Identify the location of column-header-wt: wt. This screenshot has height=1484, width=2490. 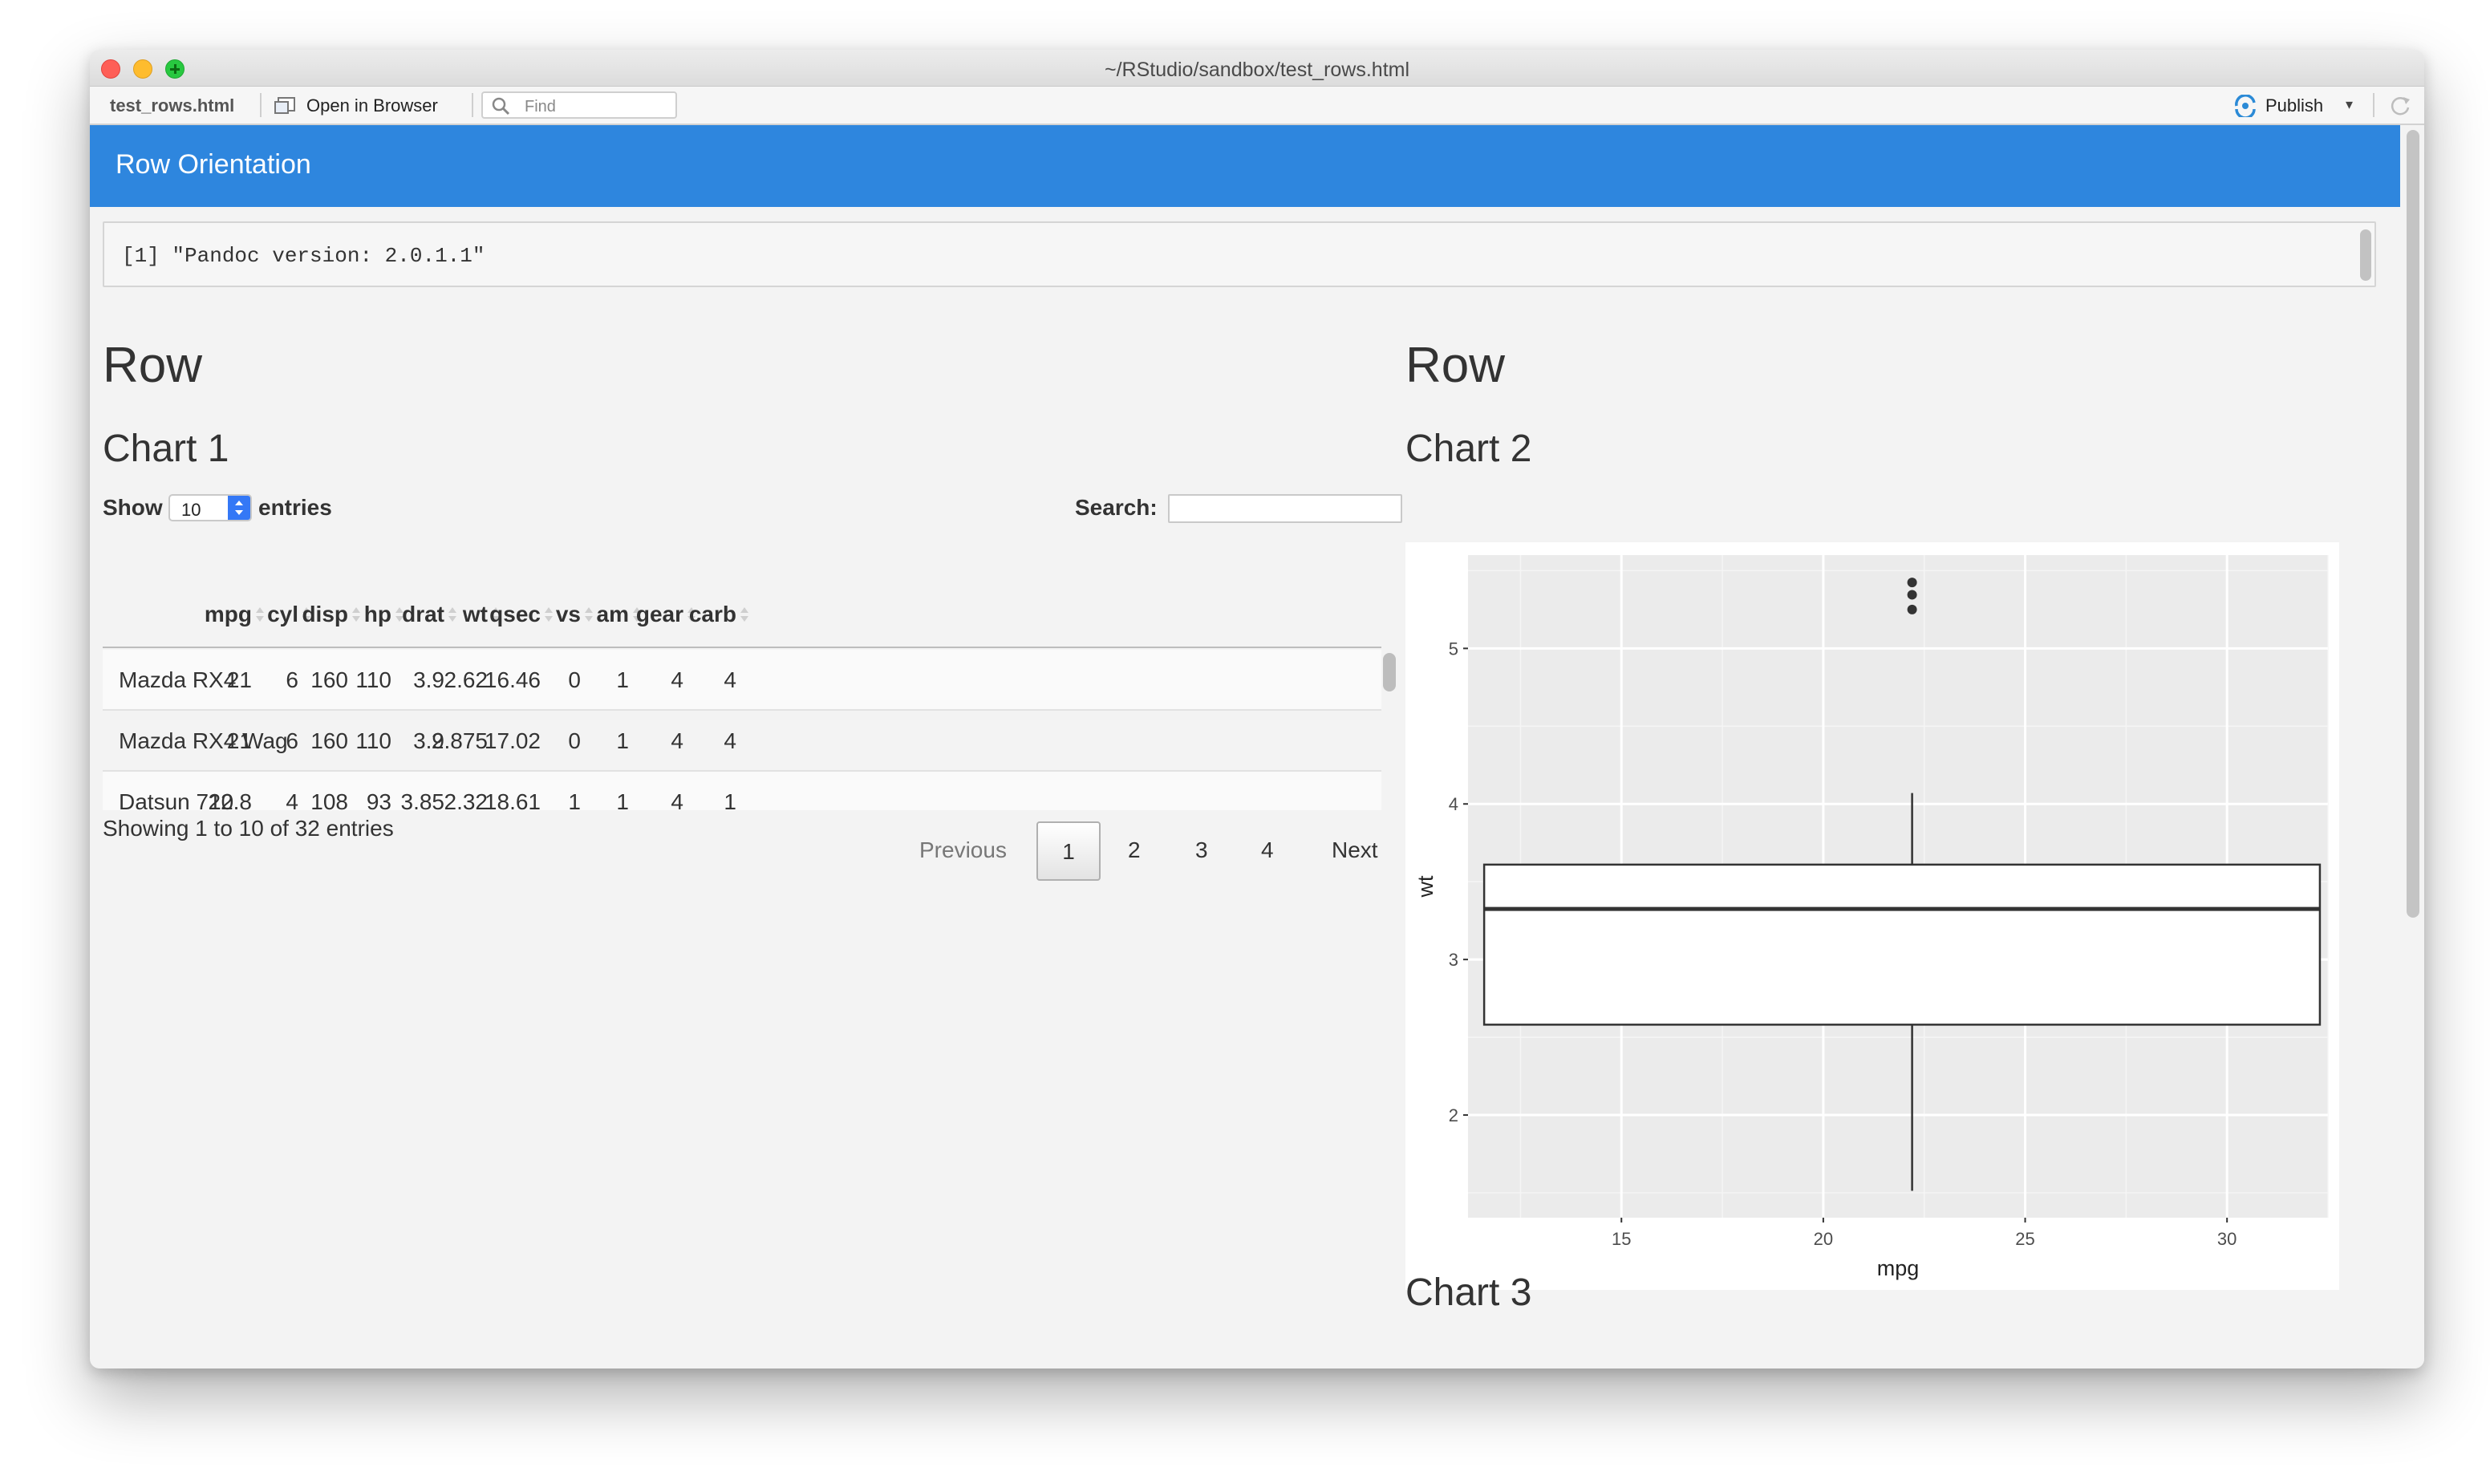
(475, 615).